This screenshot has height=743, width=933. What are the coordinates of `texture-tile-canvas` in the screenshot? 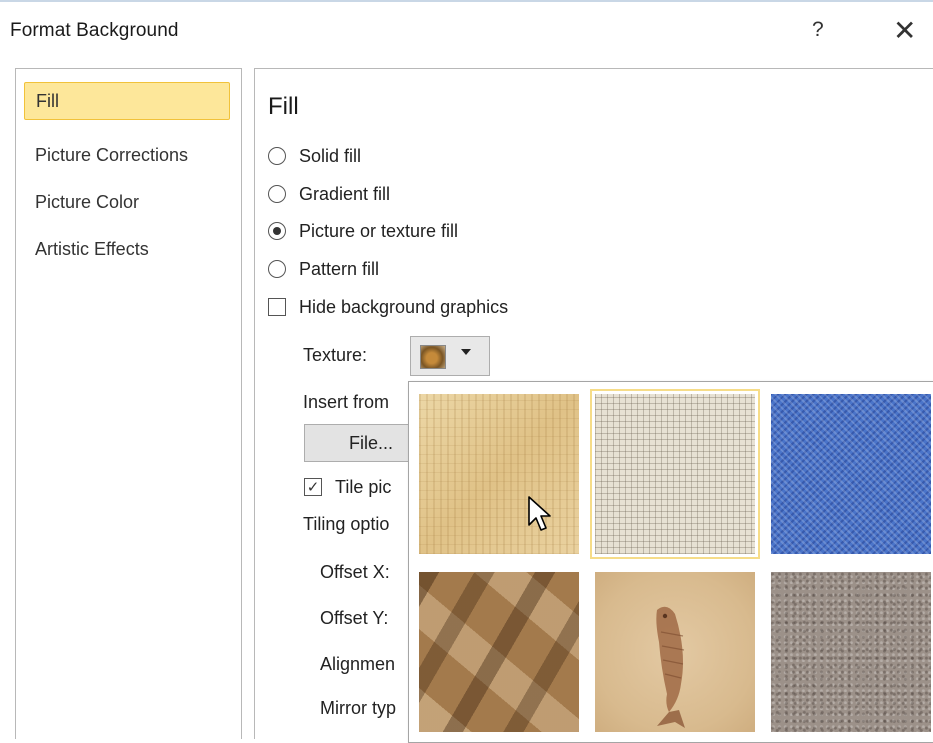 It's located at (675, 474).